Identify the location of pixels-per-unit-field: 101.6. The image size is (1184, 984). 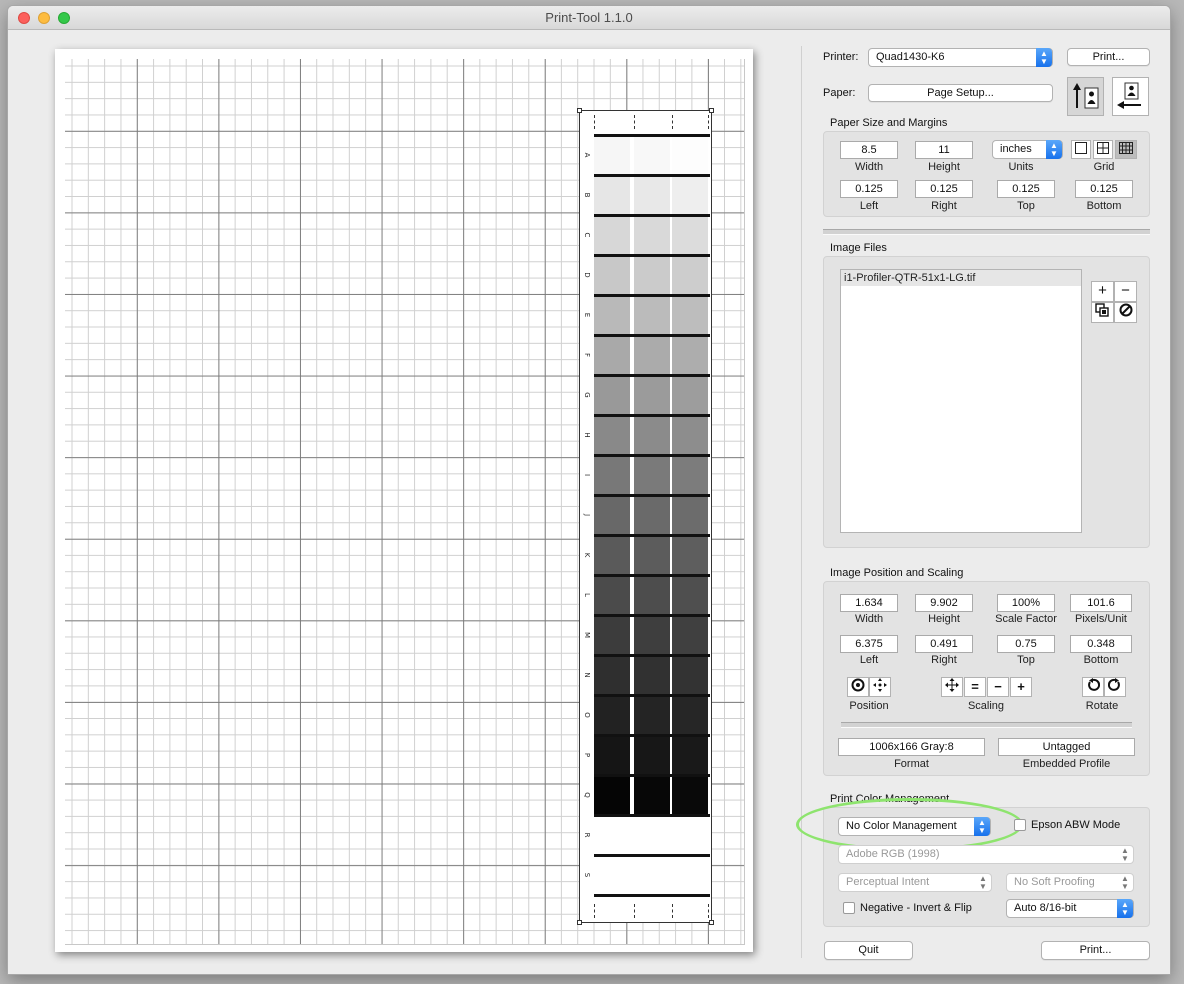
(1101, 603).